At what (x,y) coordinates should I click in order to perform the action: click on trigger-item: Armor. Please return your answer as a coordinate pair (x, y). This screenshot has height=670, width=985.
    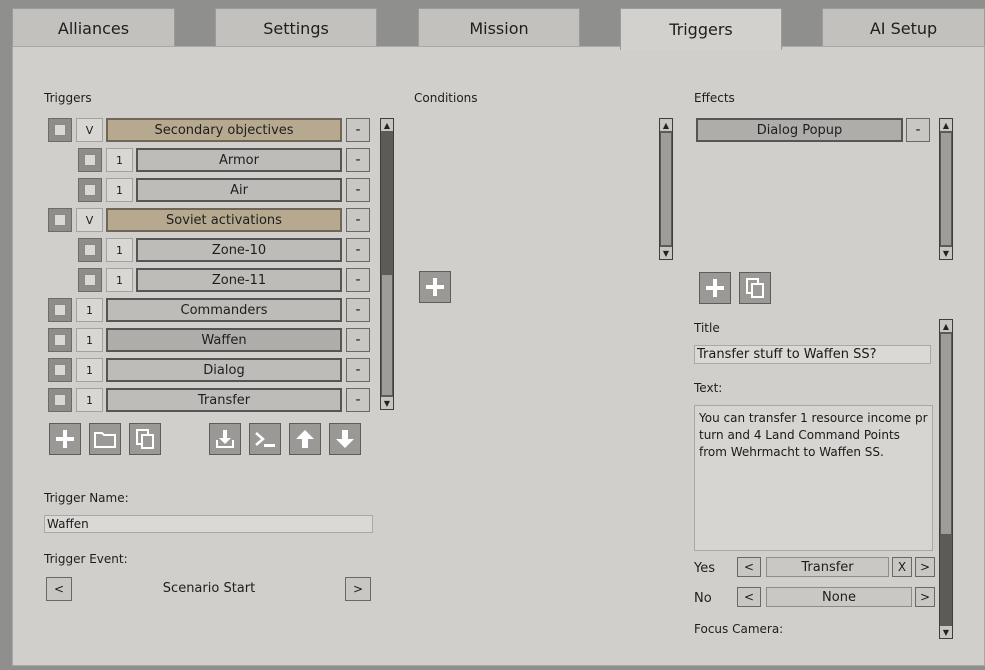
    Looking at the image, I should click on (239, 160).